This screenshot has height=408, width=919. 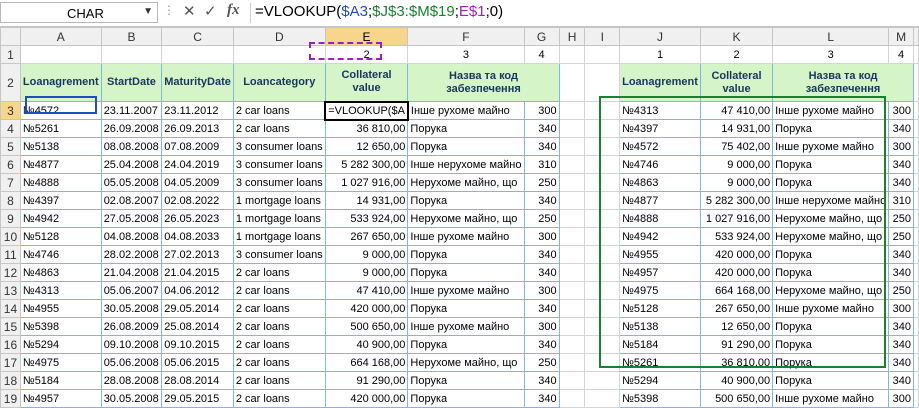 I want to click on cell-n6, so click(x=916, y=164).